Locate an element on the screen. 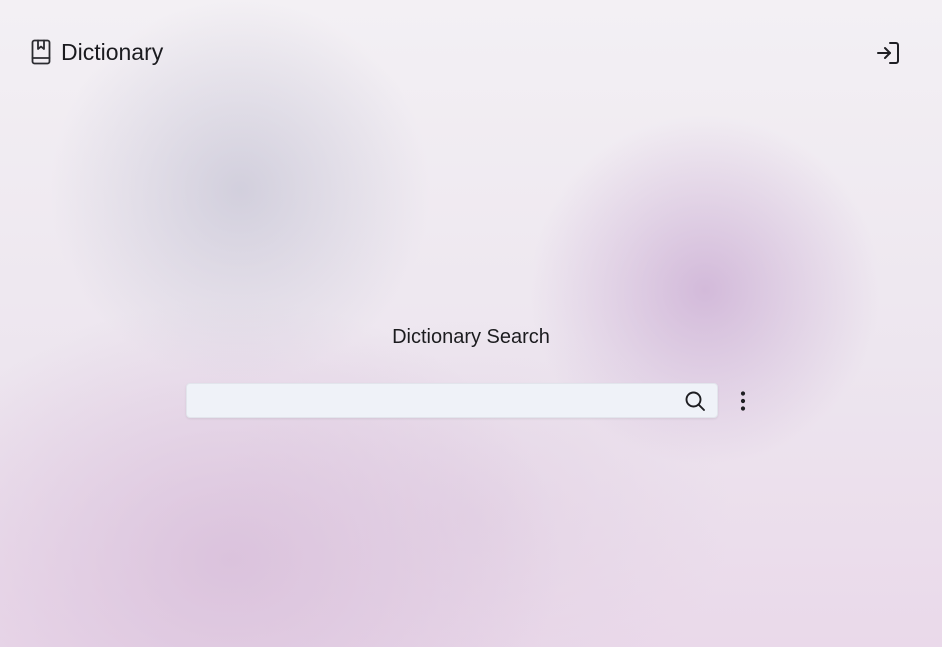 This screenshot has height=647, width=942. search-icon is located at coordinates (695, 401).